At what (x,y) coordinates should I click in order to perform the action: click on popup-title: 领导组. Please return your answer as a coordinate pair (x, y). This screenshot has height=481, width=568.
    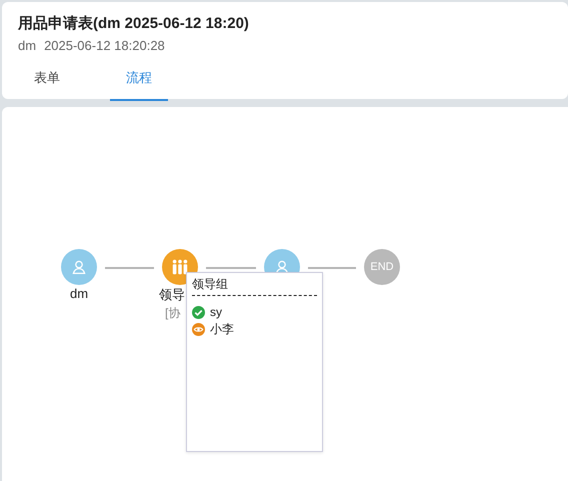
    Looking at the image, I should click on (254, 286).